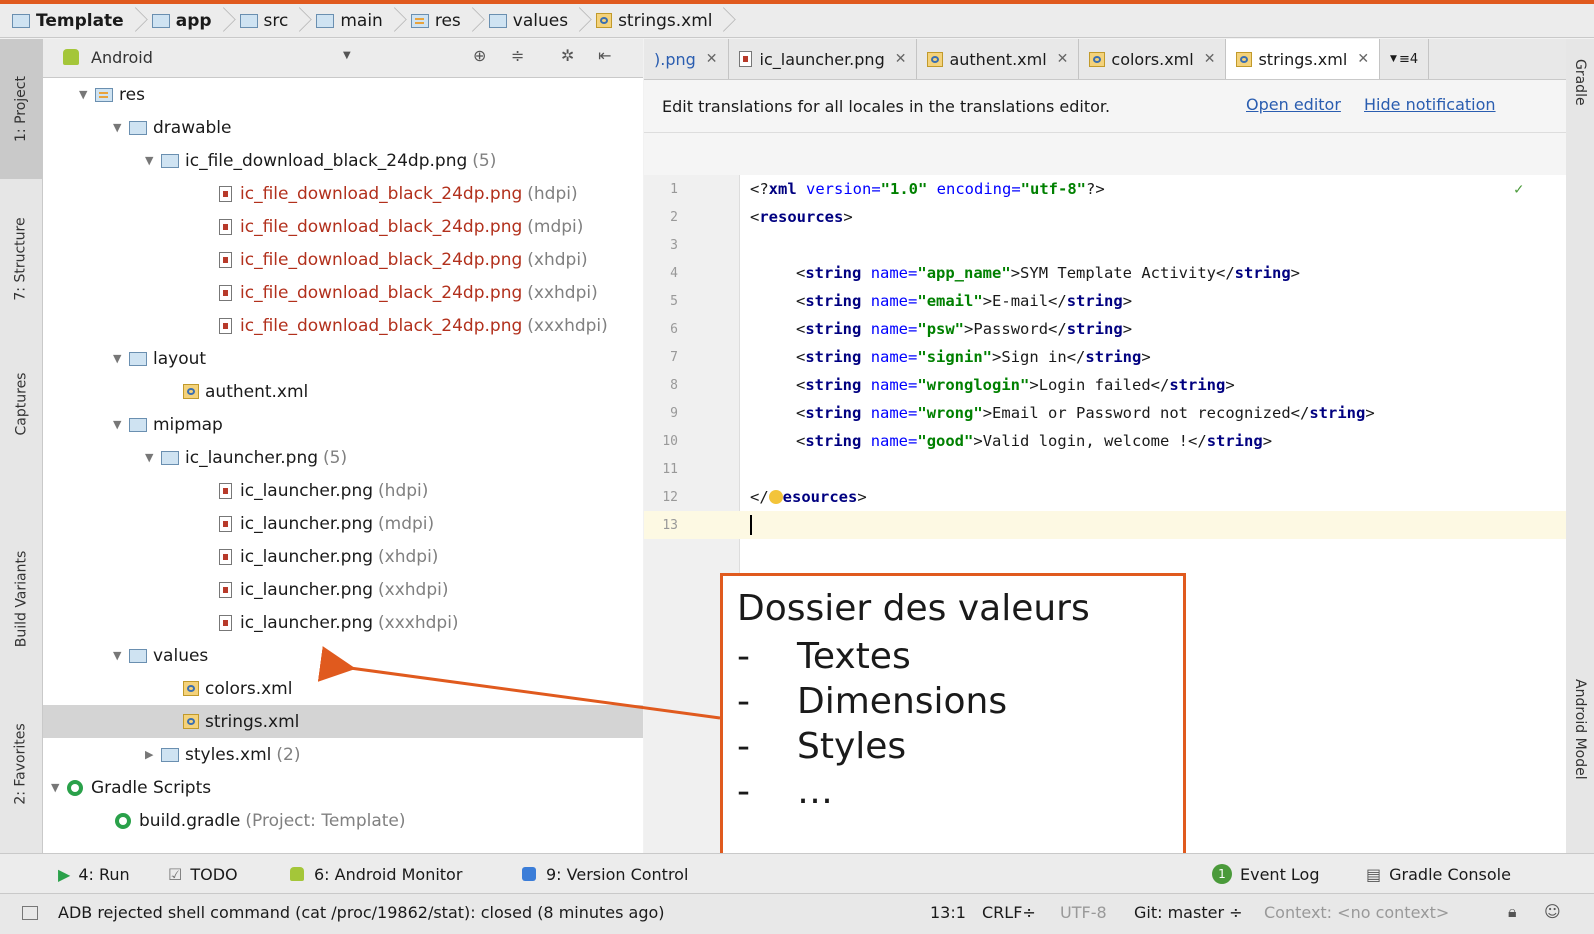  What do you see at coordinates (21, 599) in the screenshot?
I see `tab-build-variants: Build Variants` at bounding box center [21, 599].